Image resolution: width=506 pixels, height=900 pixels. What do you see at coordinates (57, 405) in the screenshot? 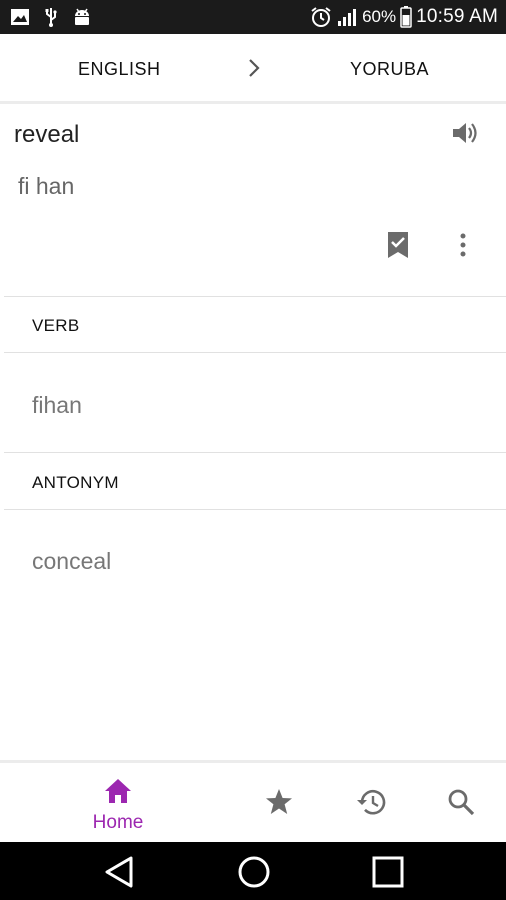
I see `section-value-verb: fihan` at bounding box center [57, 405].